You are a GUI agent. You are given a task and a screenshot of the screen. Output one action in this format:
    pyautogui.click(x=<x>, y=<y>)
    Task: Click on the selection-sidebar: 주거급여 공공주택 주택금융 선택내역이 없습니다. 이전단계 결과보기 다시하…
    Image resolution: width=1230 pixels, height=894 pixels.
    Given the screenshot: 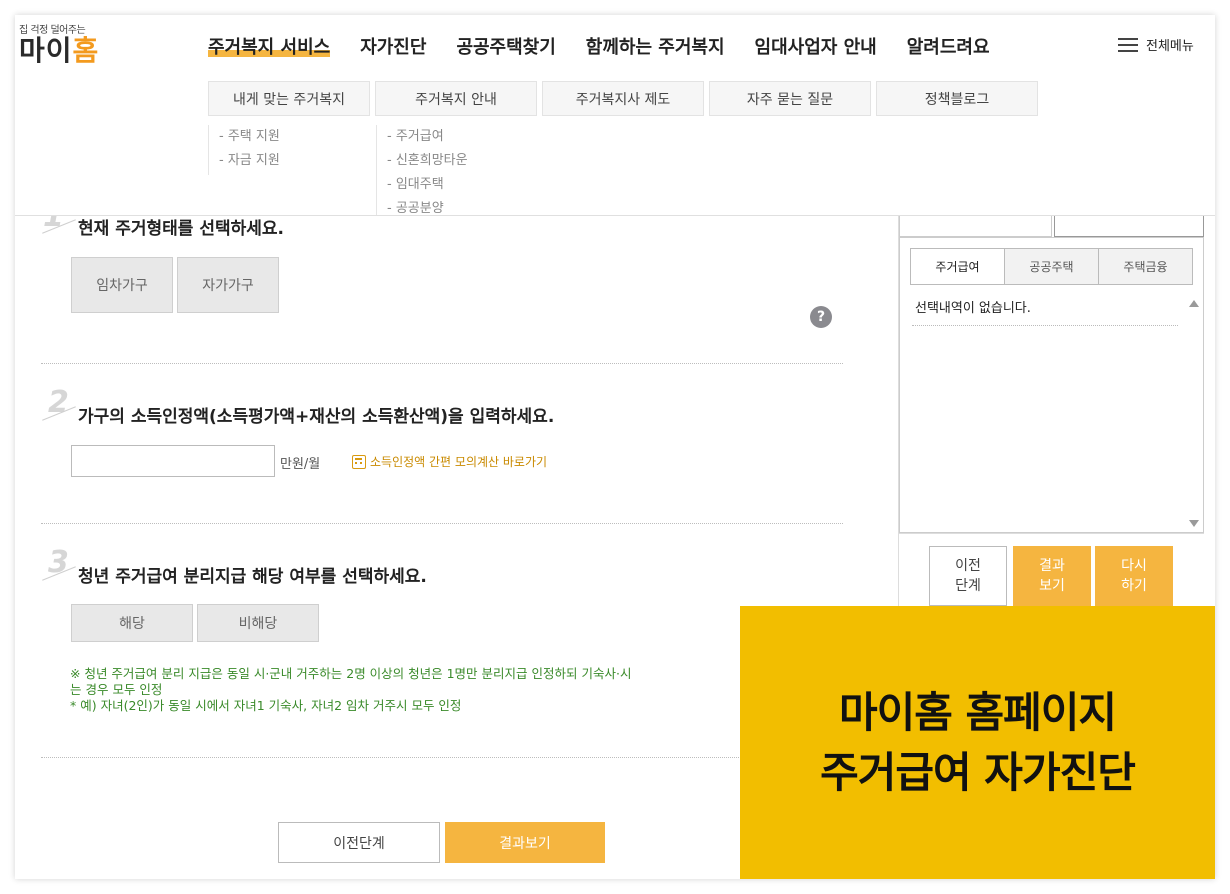 What is the action you would take?
    pyautogui.click(x=1051, y=410)
    